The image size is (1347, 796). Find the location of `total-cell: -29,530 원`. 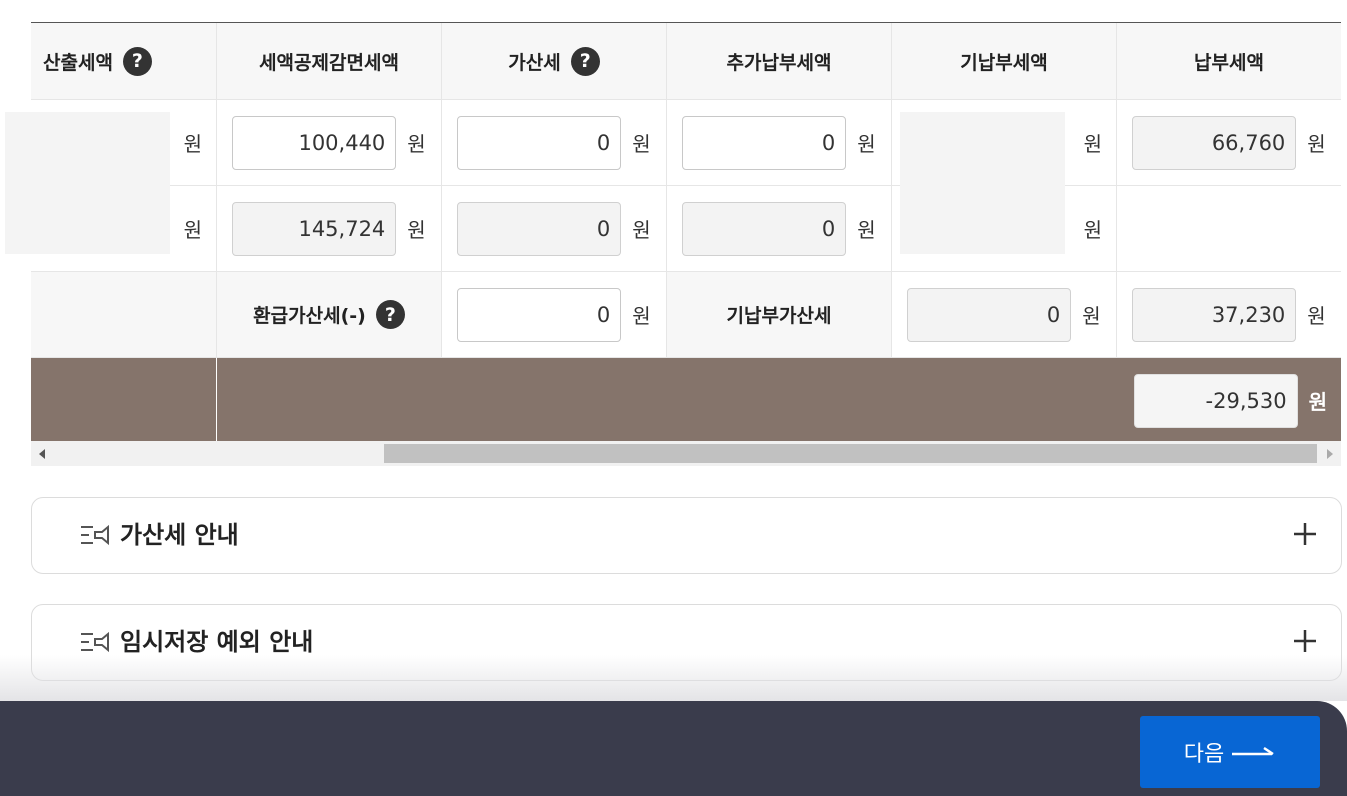

total-cell: -29,530 원 is located at coordinates (779, 400).